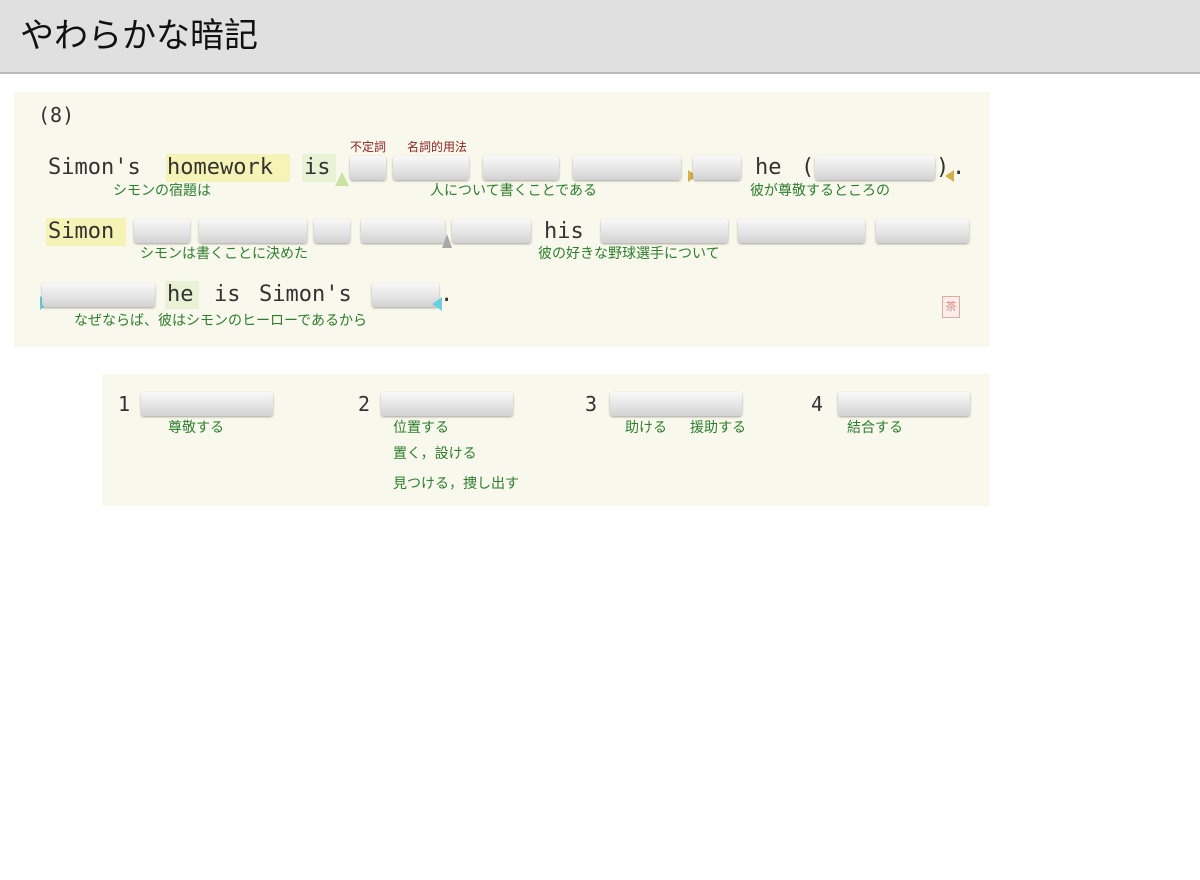  What do you see at coordinates (139, 36) in the screenshot?
I see `app-title: やわらかな暗記` at bounding box center [139, 36].